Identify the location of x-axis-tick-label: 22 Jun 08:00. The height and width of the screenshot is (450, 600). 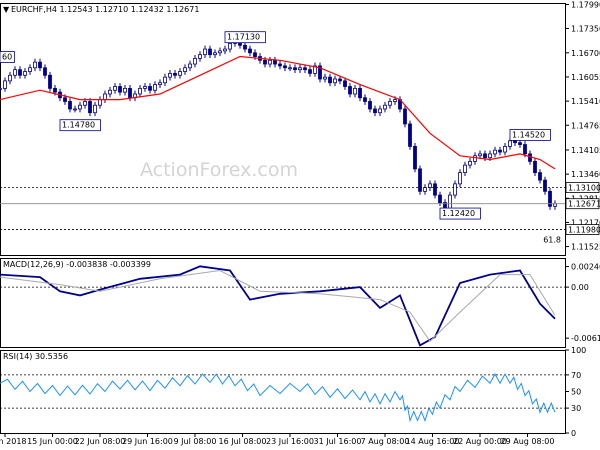
(100, 441).